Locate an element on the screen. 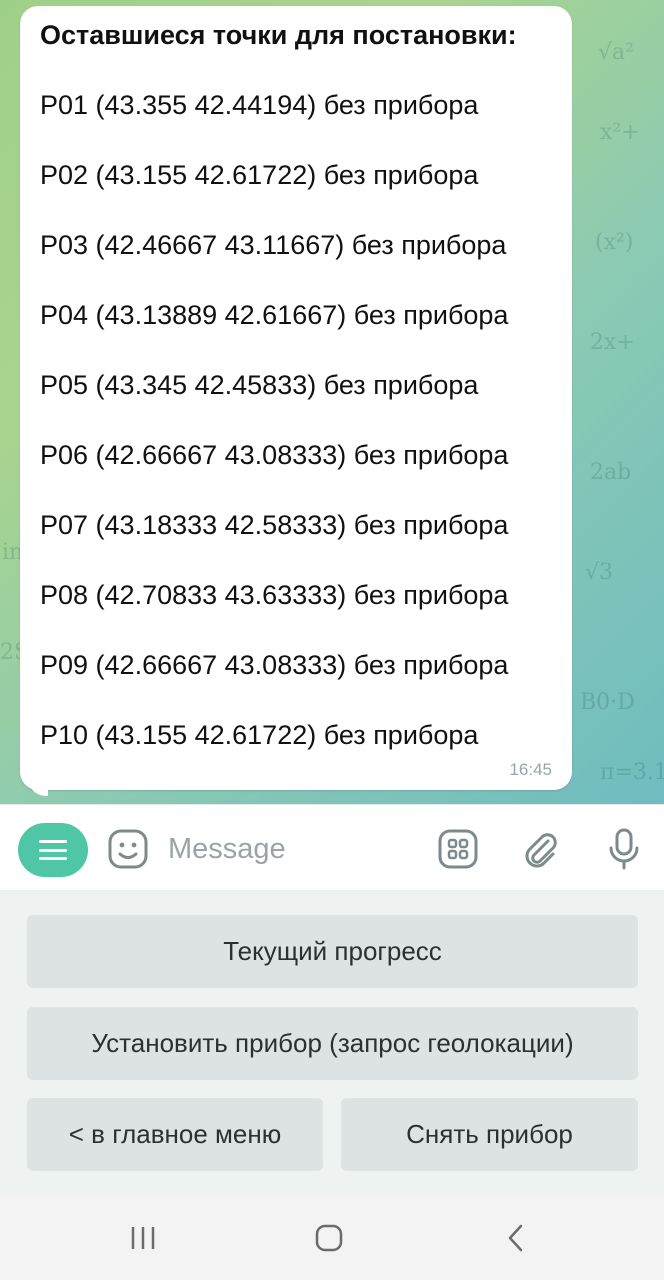 Image resolution: width=664 pixels, height=1280 pixels. home-icon is located at coordinates (329, 1238).